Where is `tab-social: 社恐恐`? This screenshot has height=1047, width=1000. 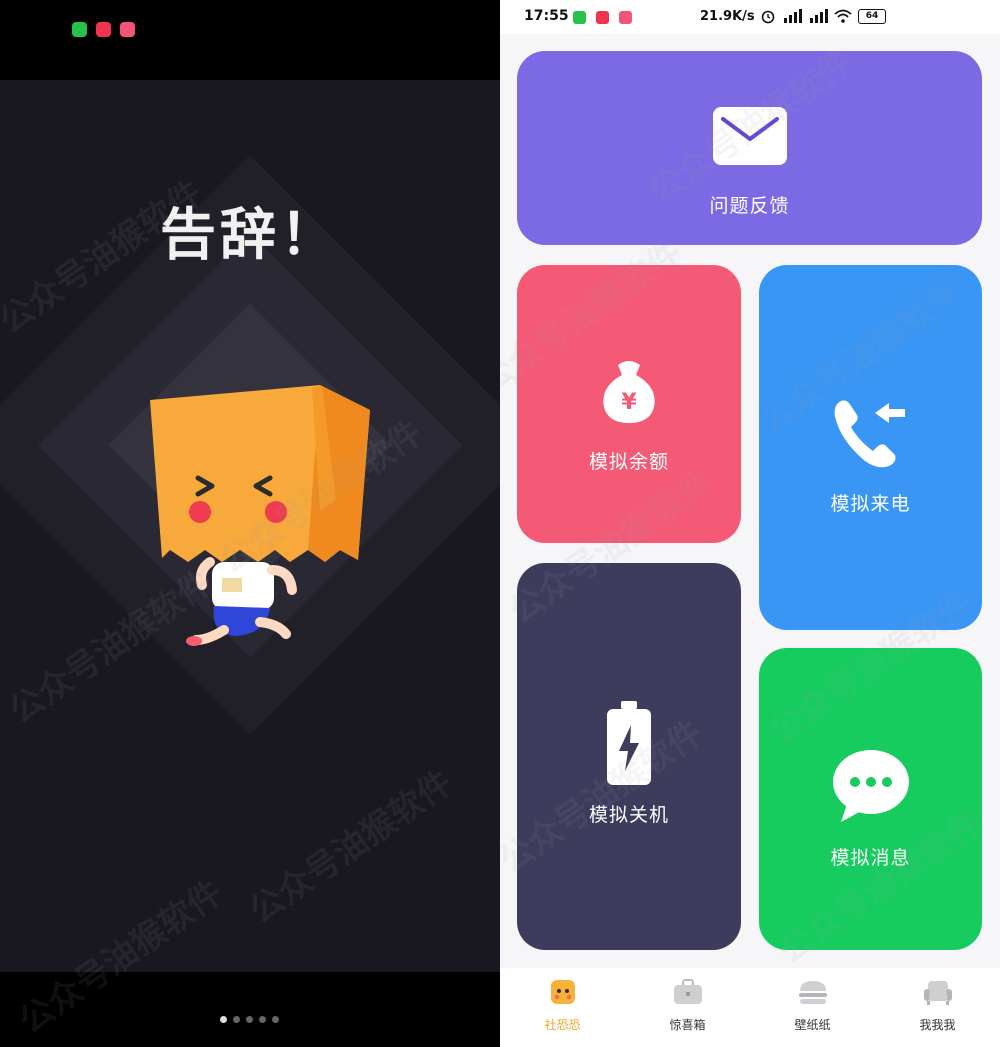
tab-social: 社恐恐 is located at coordinates (562, 1007).